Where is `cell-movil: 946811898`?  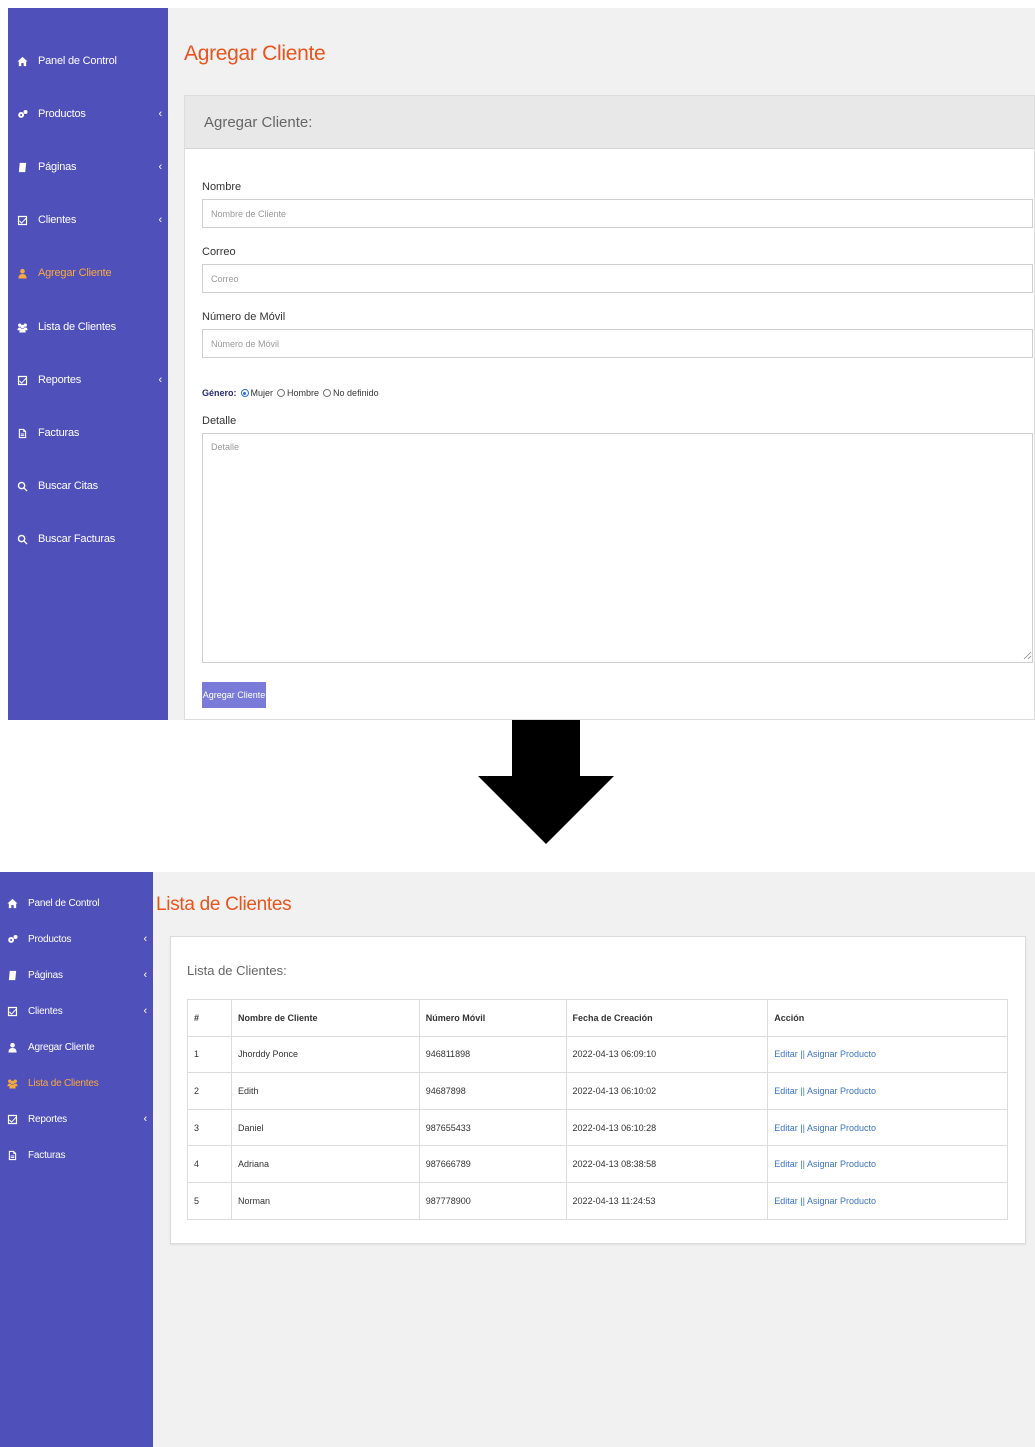
cell-movil: 946811898 is located at coordinates (492, 1054).